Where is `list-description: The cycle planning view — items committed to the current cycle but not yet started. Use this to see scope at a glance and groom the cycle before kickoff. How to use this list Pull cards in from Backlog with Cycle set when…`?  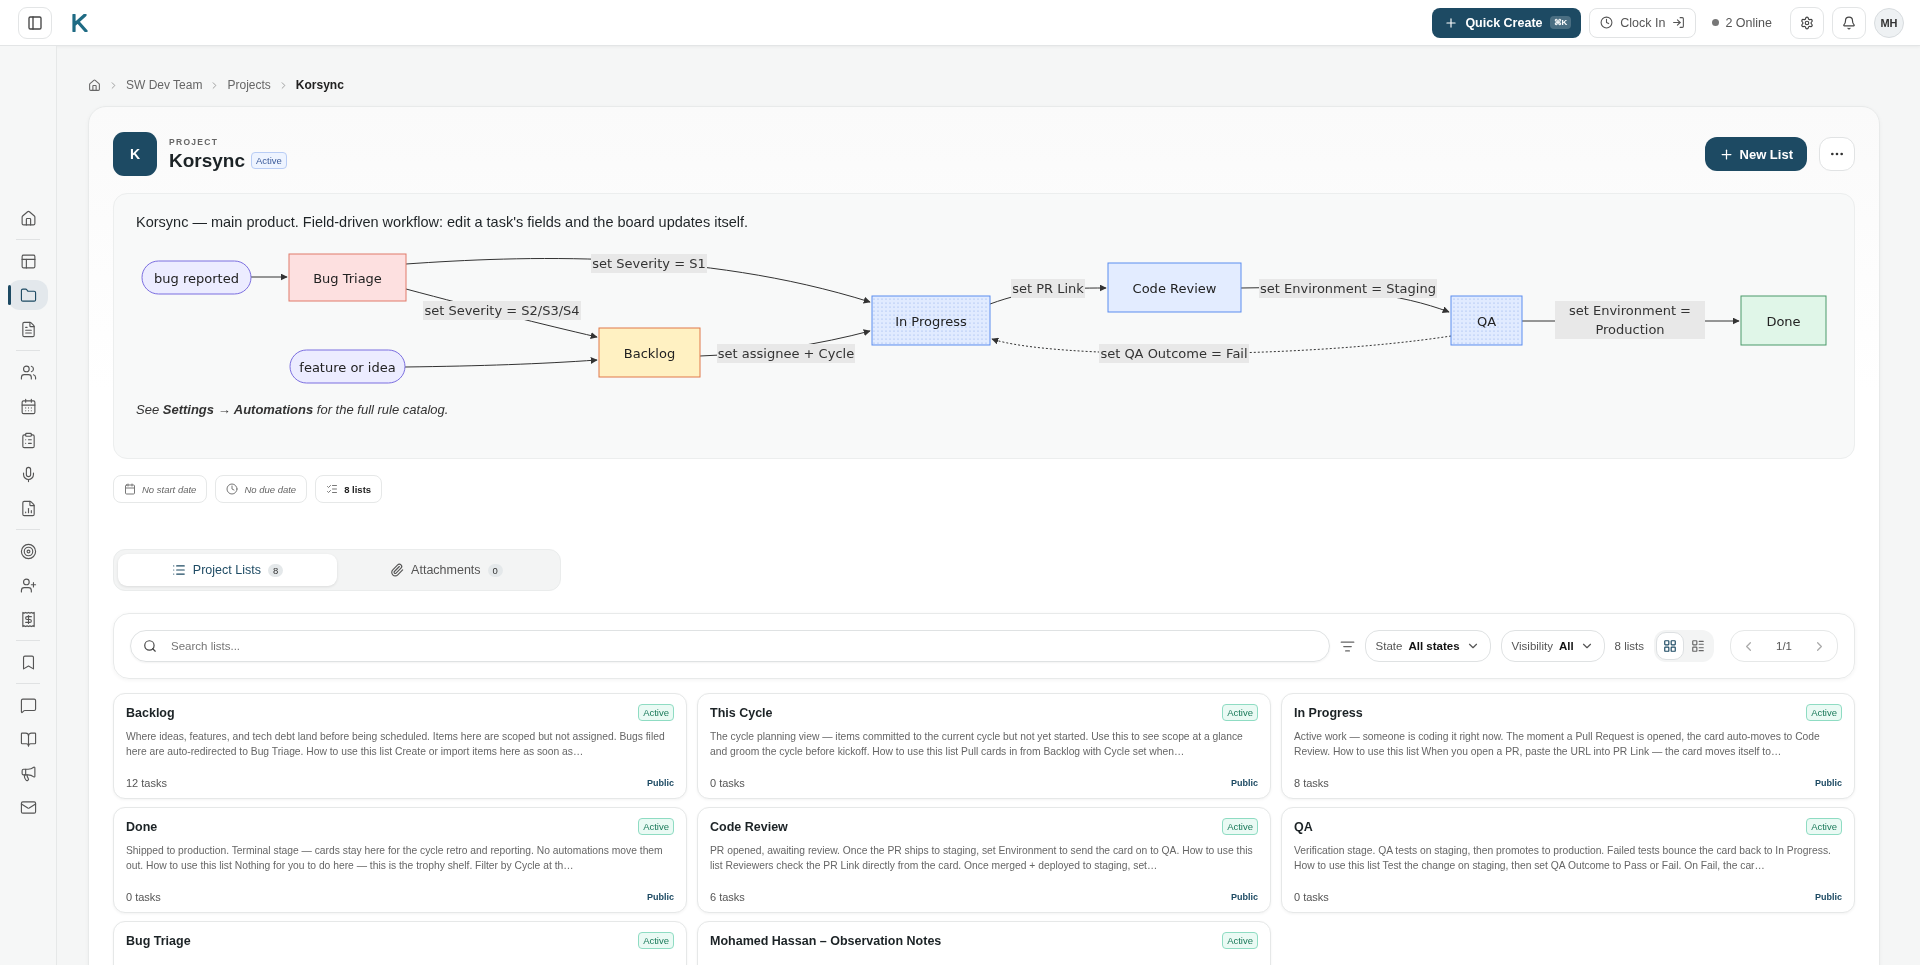
list-description: The cycle planning view — items committed to the current cycle but not yet started. Use this to see scope at a glance and groom the cycle before kickoff. How to use this list Pull cards in from Backlog with Cycle set when… is located at coordinates (977, 744).